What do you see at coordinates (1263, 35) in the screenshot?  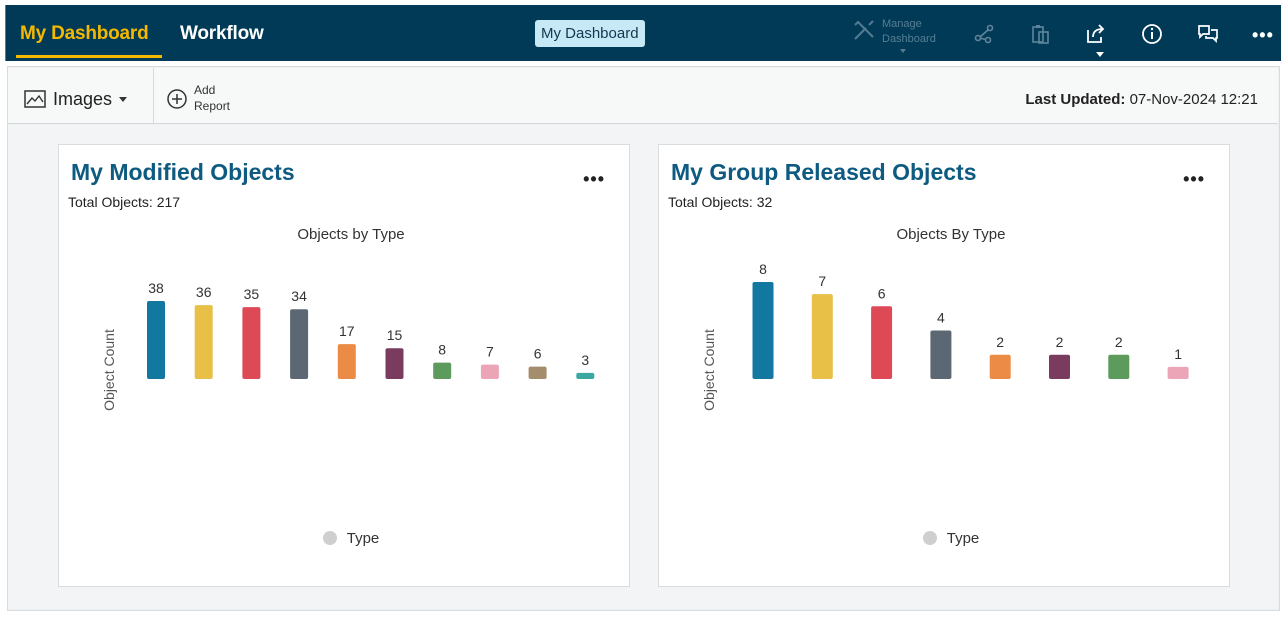 I see `more-options-icon: •••` at bounding box center [1263, 35].